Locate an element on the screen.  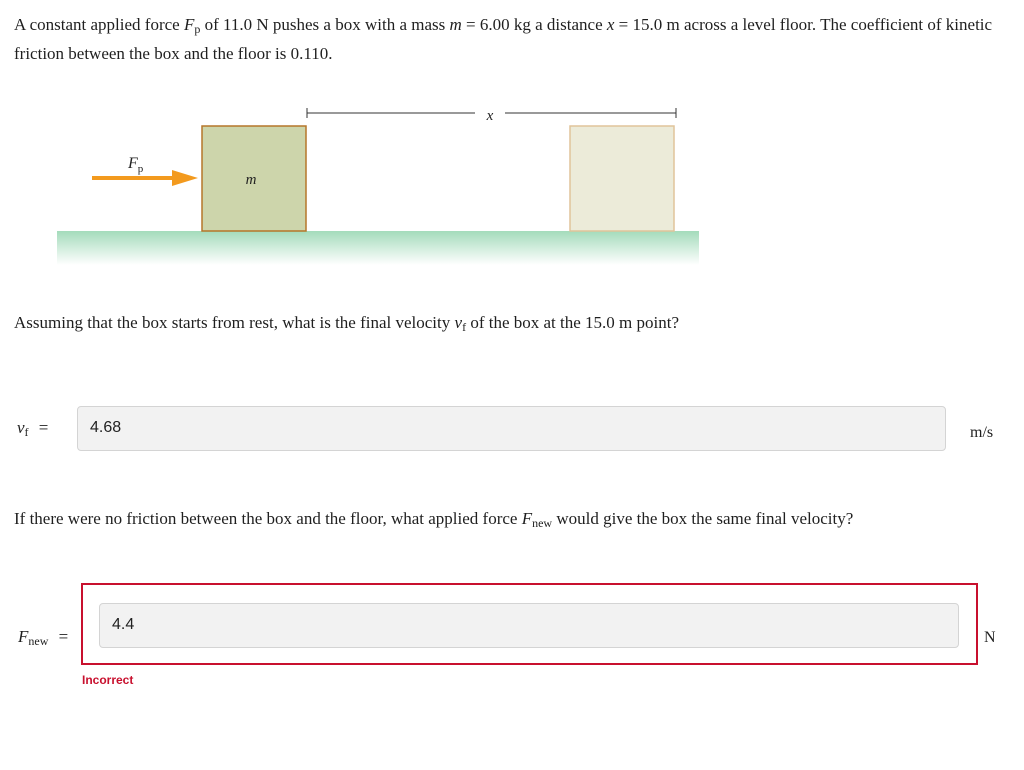
mass-label: m is located at coordinates (251, 180).